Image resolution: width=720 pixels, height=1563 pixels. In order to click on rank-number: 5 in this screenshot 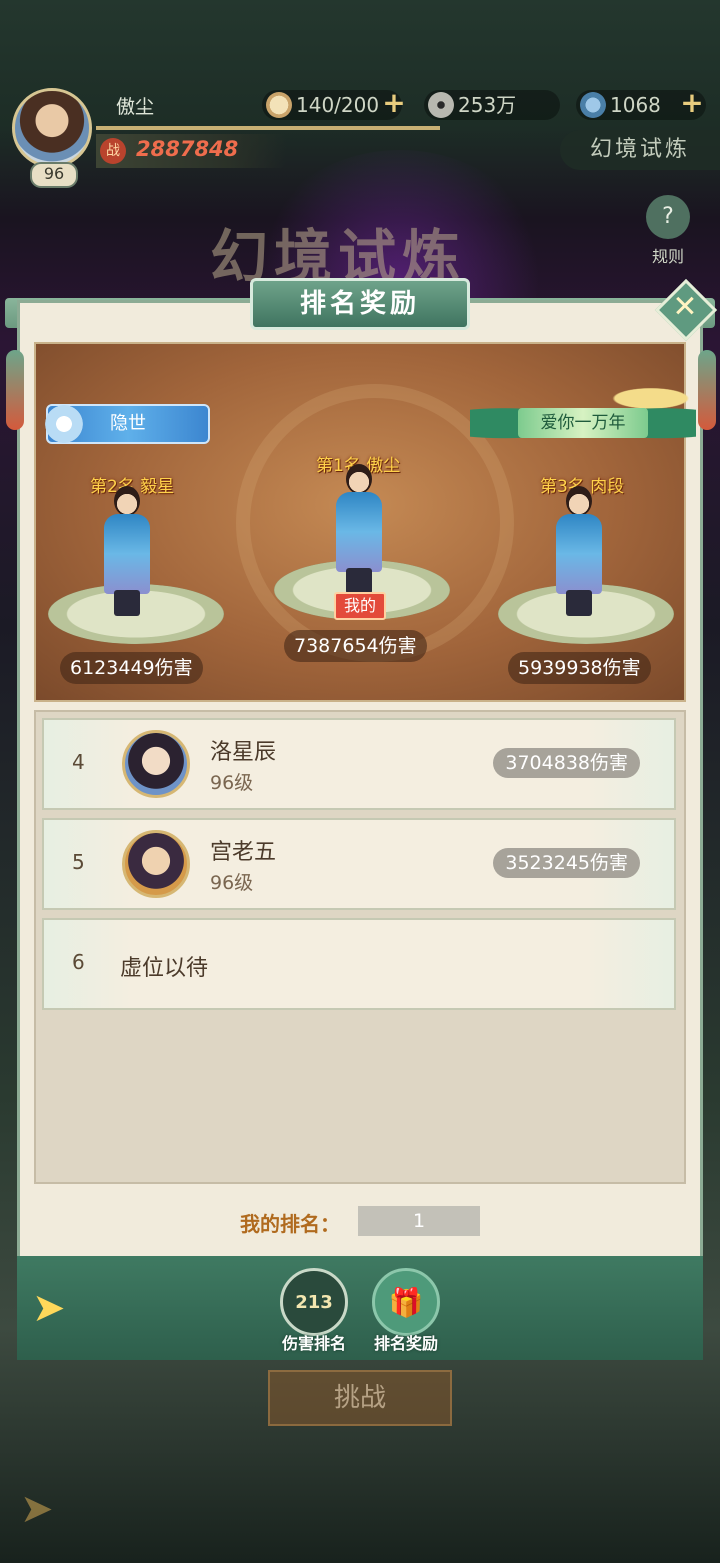, I will do `click(78, 862)`.